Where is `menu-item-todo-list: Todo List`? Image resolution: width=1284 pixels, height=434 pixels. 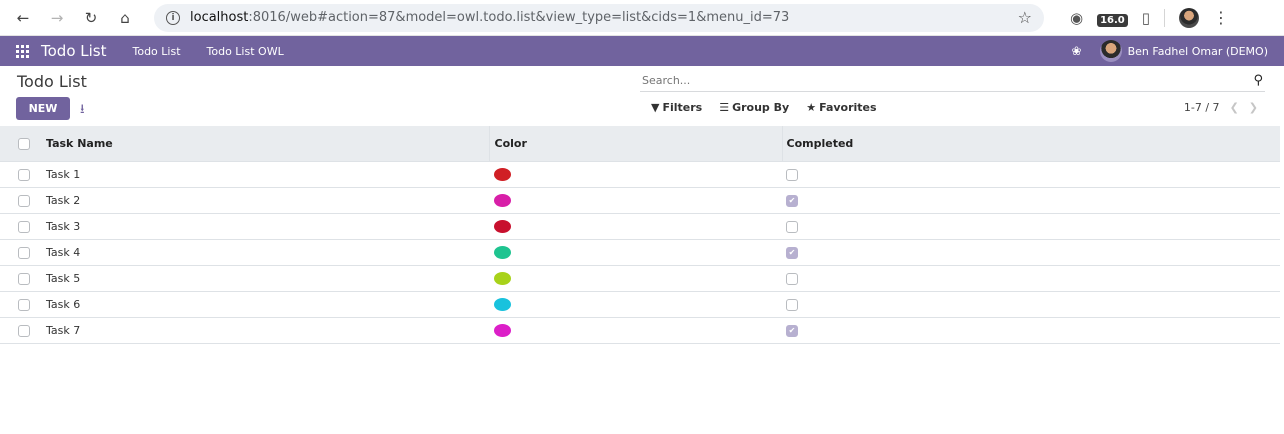 menu-item-todo-list: Todo List is located at coordinates (156, 51).